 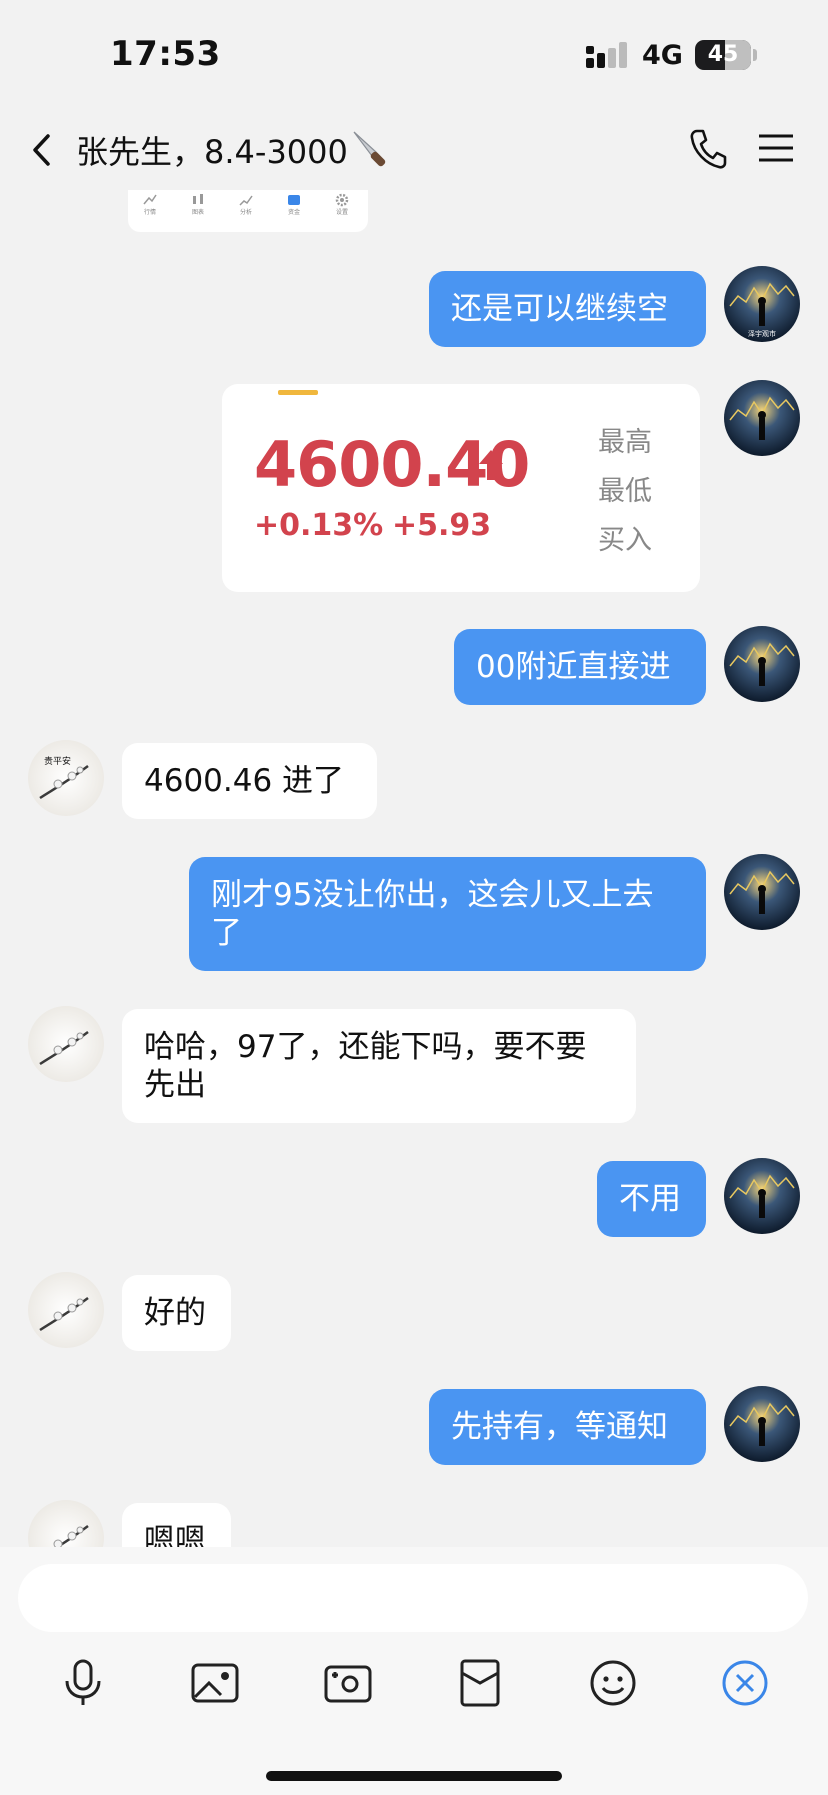 What do you see at coordinates (42, 150) in the screenshot?
I see `back-icon` at bounding box center [42, 150].